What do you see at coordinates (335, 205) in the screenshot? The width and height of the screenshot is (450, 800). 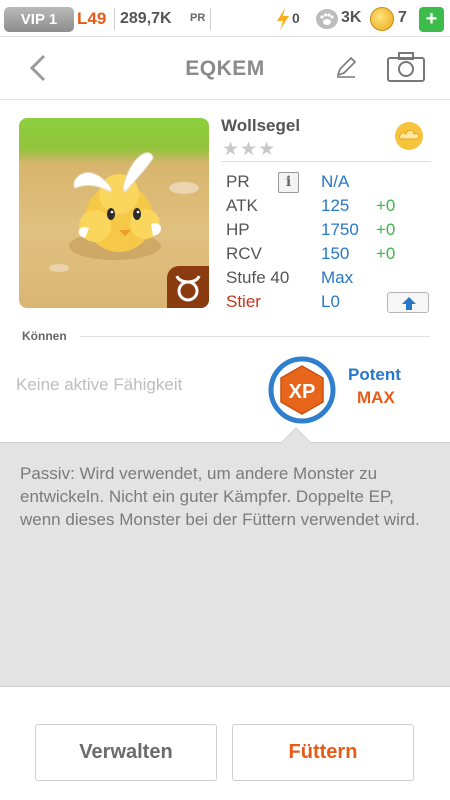 I see `stat-value-atk: 125` at bounding box center [335, 205].